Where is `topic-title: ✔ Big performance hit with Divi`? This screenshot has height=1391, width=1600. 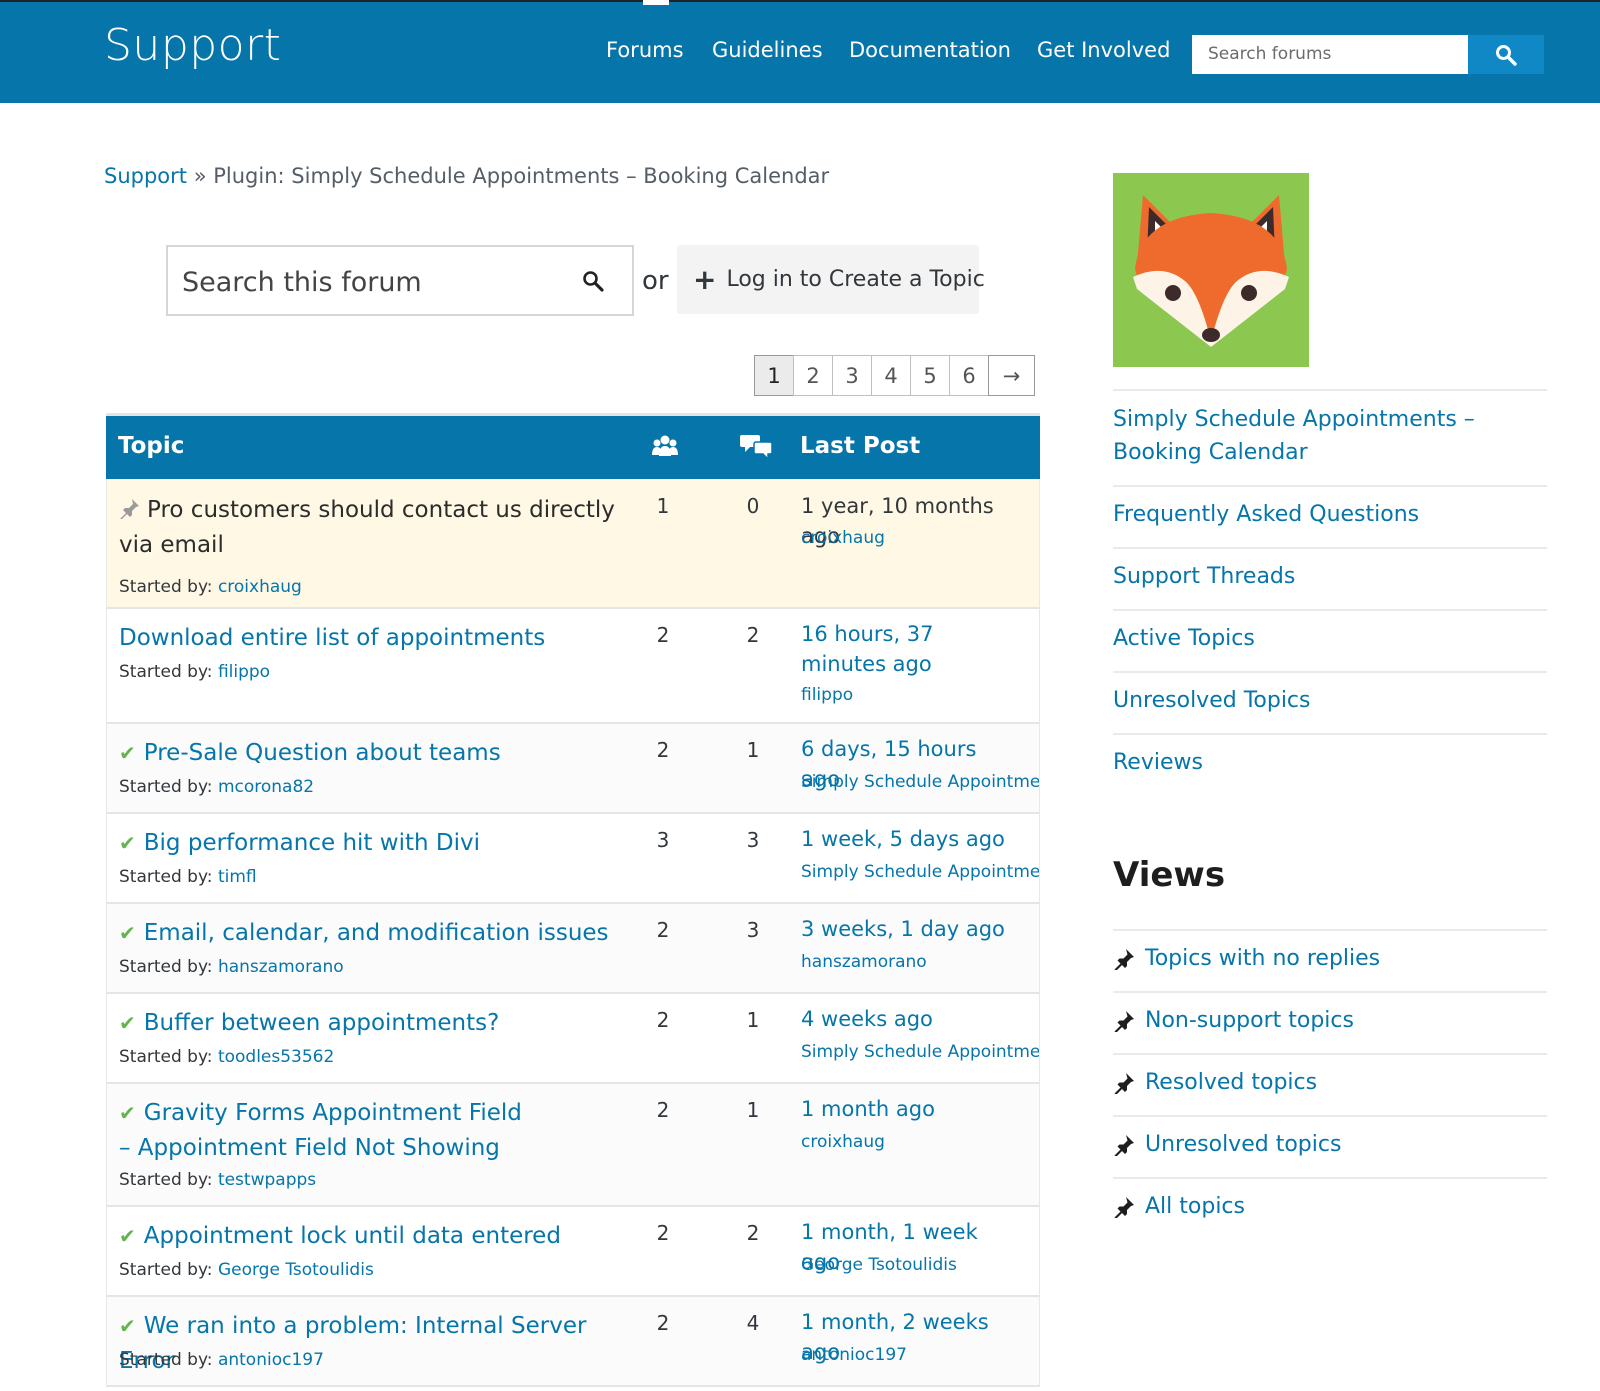 topic-title: ✔ Big performance hit with Divi is located at coordinates (369, 843).